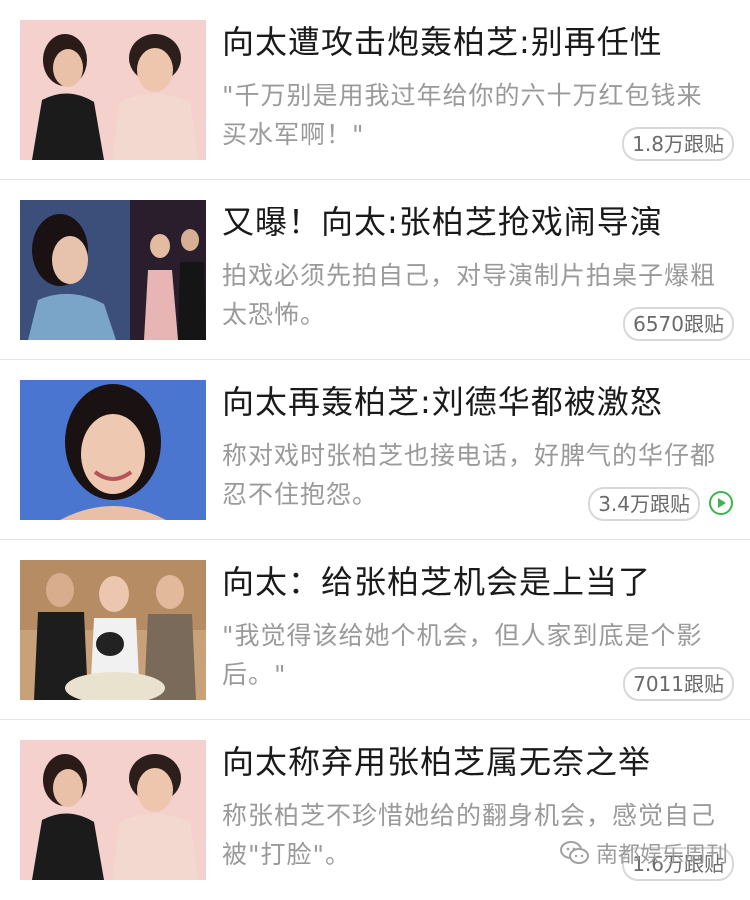 The width and height of the screenshot is (750, 900). I want to click on news-title: 又曝！向太:张柏芝抢戏闹导演, so click(482, 222).